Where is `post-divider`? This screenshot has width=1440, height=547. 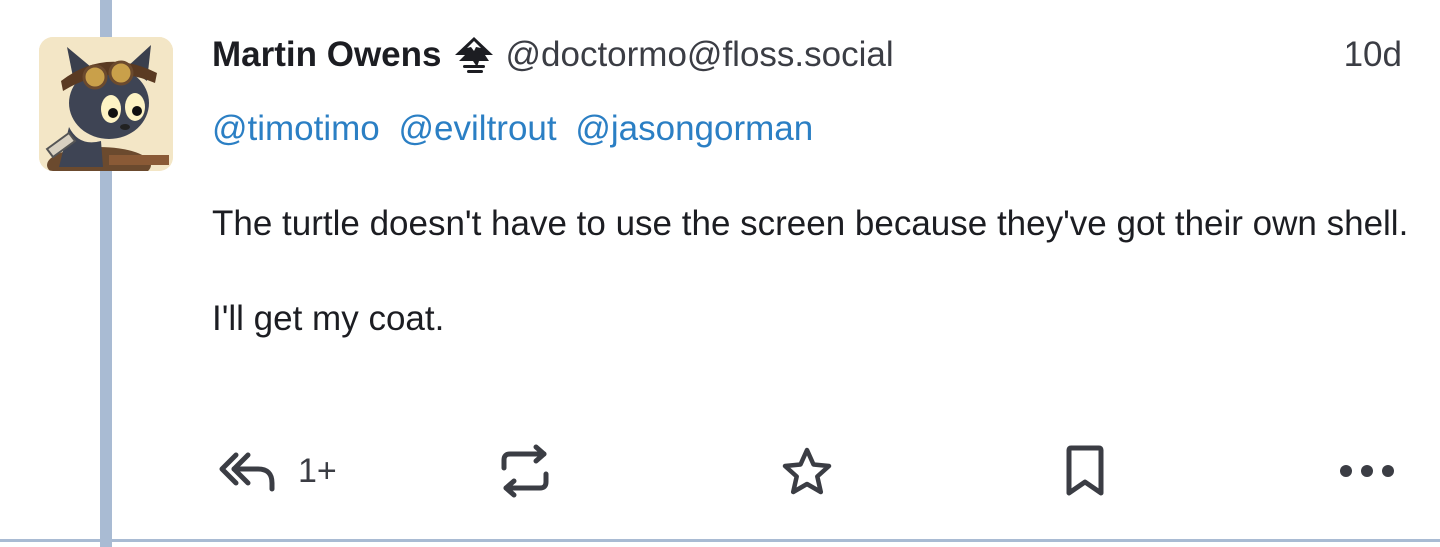
post-divider is located at coordinates (720, 540).